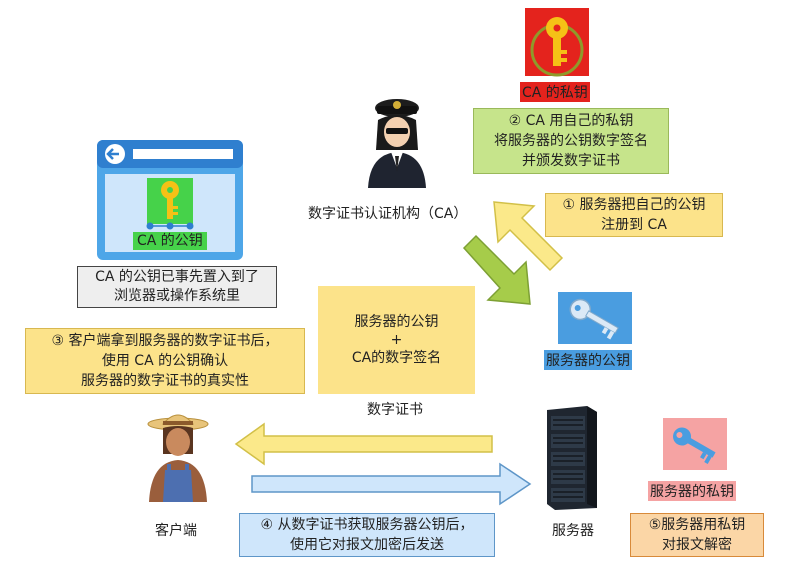 Image resolution: width=802 pixels, height=566 pixels. Describe the element at coordinates (367, 525) in the screenshot. I see `step4-line1: ④ 从数字证书获取服务器公钥后，` at that location.